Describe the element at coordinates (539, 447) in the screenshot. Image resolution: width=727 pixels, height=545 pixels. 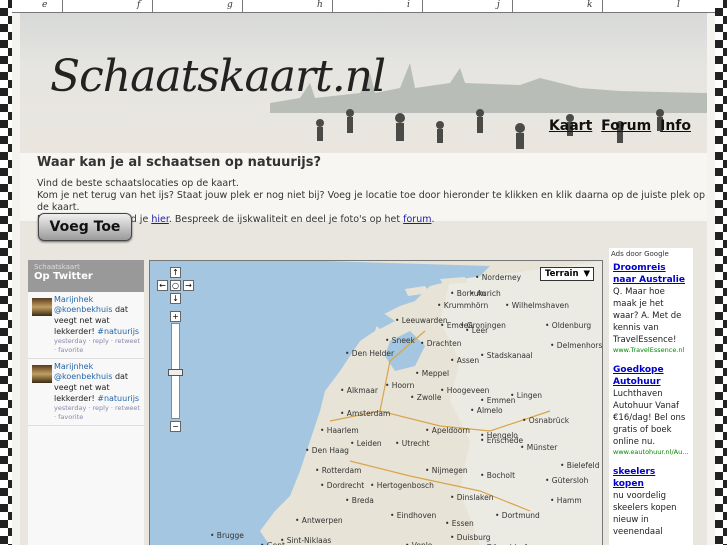
I see `map-place-label: • Münster` at that location.